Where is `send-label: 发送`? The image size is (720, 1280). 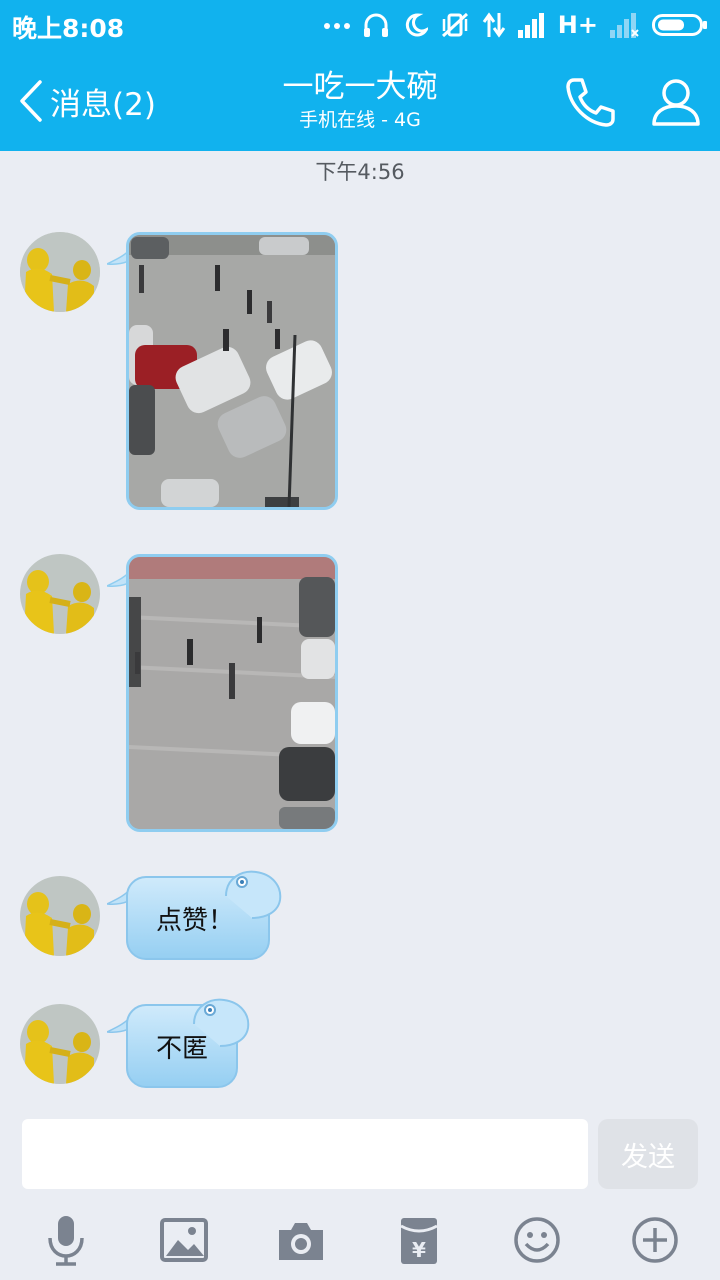 send-label: 发送 is located at coordinates (648, 1157).